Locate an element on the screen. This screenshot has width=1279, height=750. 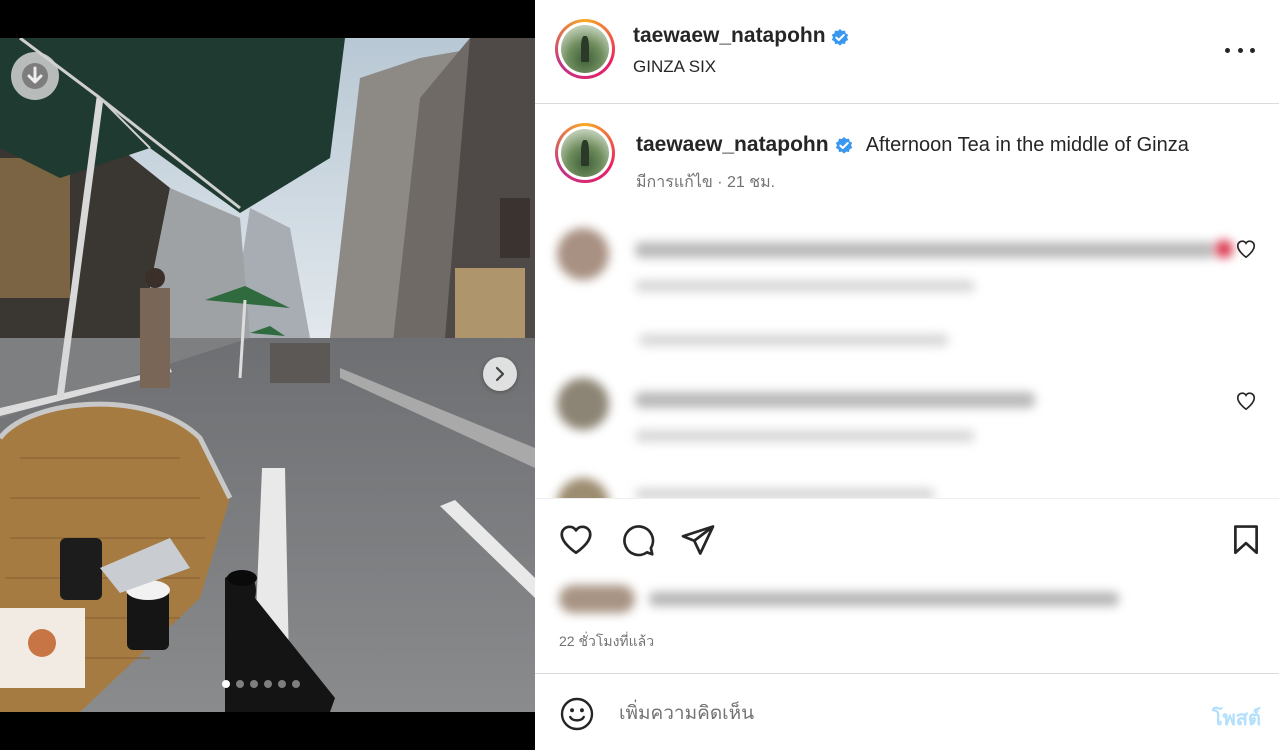
comment-input is located at coordinates (899, 714).